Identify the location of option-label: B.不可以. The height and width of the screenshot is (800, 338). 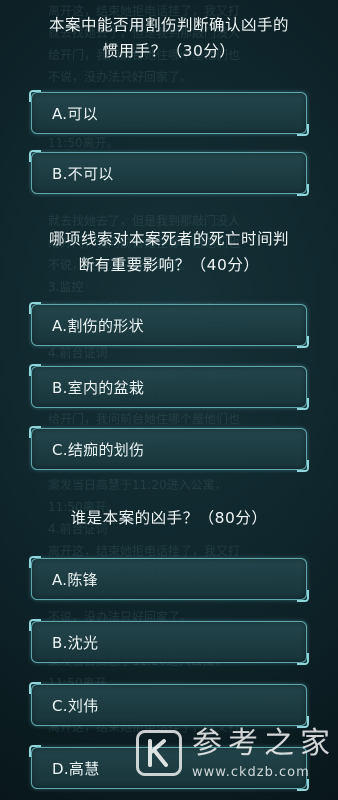
(83, 173).